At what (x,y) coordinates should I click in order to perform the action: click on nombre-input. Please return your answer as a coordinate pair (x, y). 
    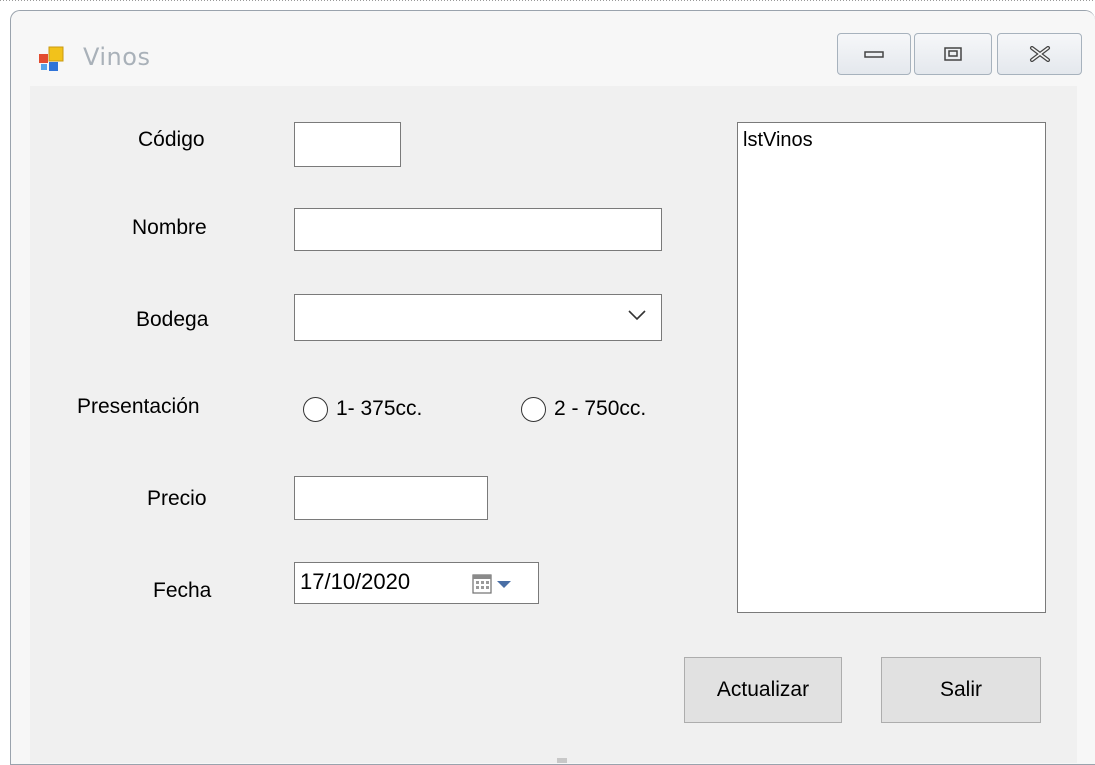
    Looking at the image, I should click on (478, 229).